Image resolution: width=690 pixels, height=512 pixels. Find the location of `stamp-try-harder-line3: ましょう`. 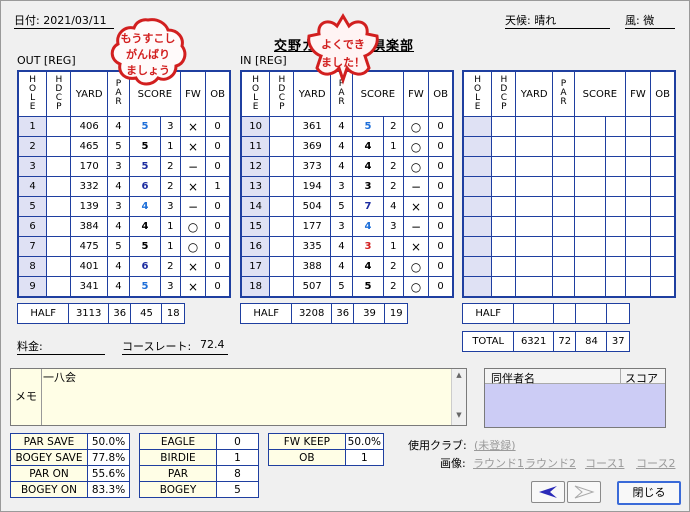

stamp-try-harder-line3: ましょう is located at coordinates (148, 70).